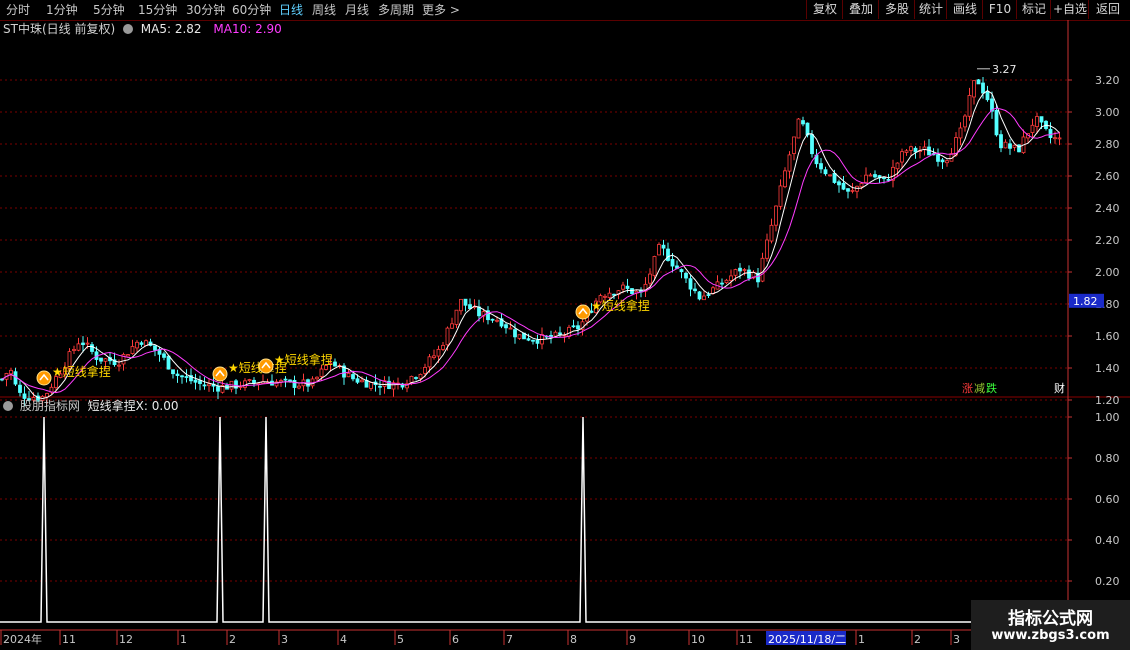 This screenshot has height=650, width=1130. Describe the element at coordinates (1107, 112) in the screenshot. I see `price-tick-label: 3.00` at that location.